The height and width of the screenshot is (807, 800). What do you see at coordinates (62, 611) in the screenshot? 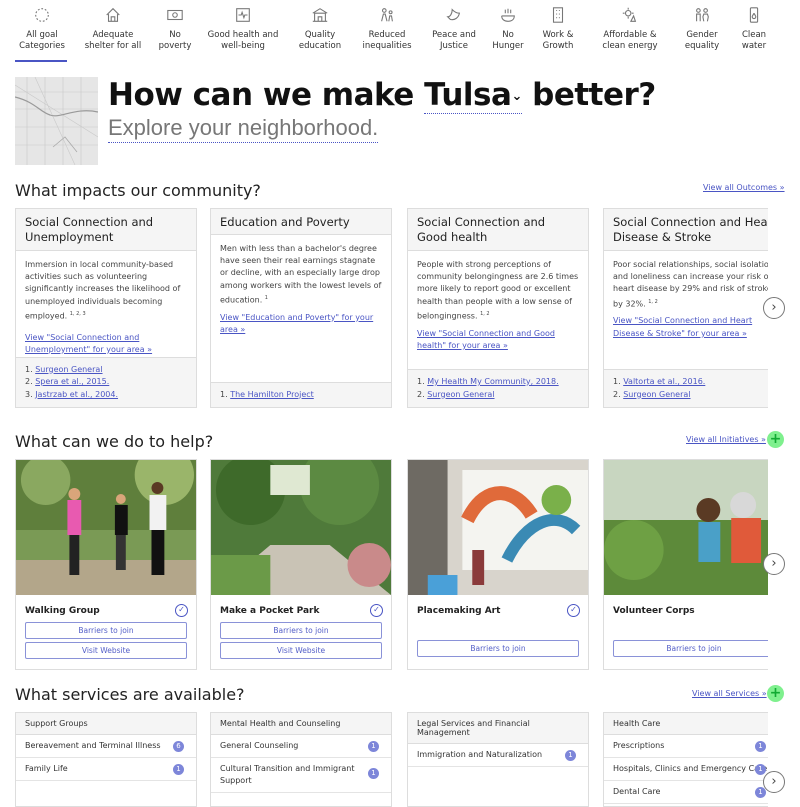
I see `initiative-title: Walking Group` at bounding box center [62, 611].